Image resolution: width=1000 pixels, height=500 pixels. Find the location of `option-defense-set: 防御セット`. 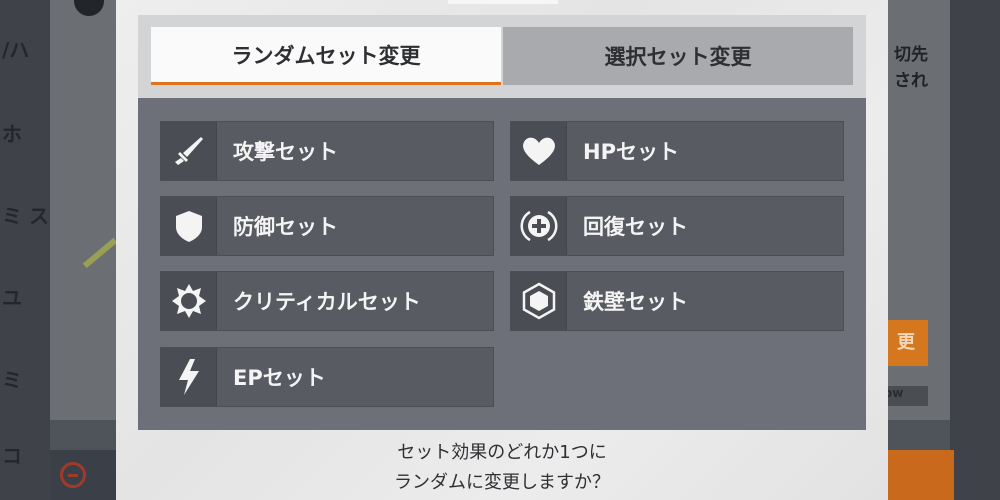

option-defense-set: 防御セット is located at coordinates (327, 226).